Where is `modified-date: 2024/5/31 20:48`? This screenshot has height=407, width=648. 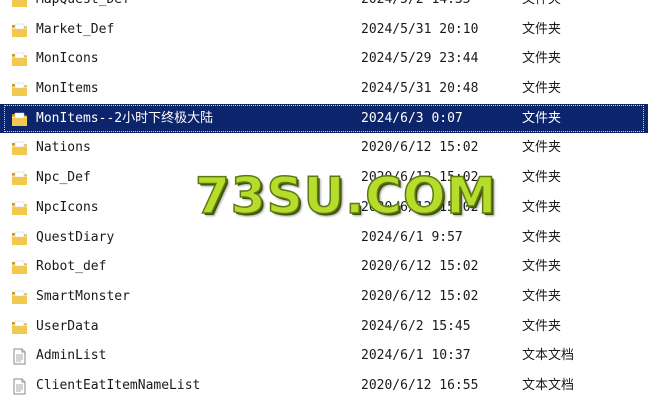 modified-date: 2024/5/31 20:48 is located at coordinates (420, 89).